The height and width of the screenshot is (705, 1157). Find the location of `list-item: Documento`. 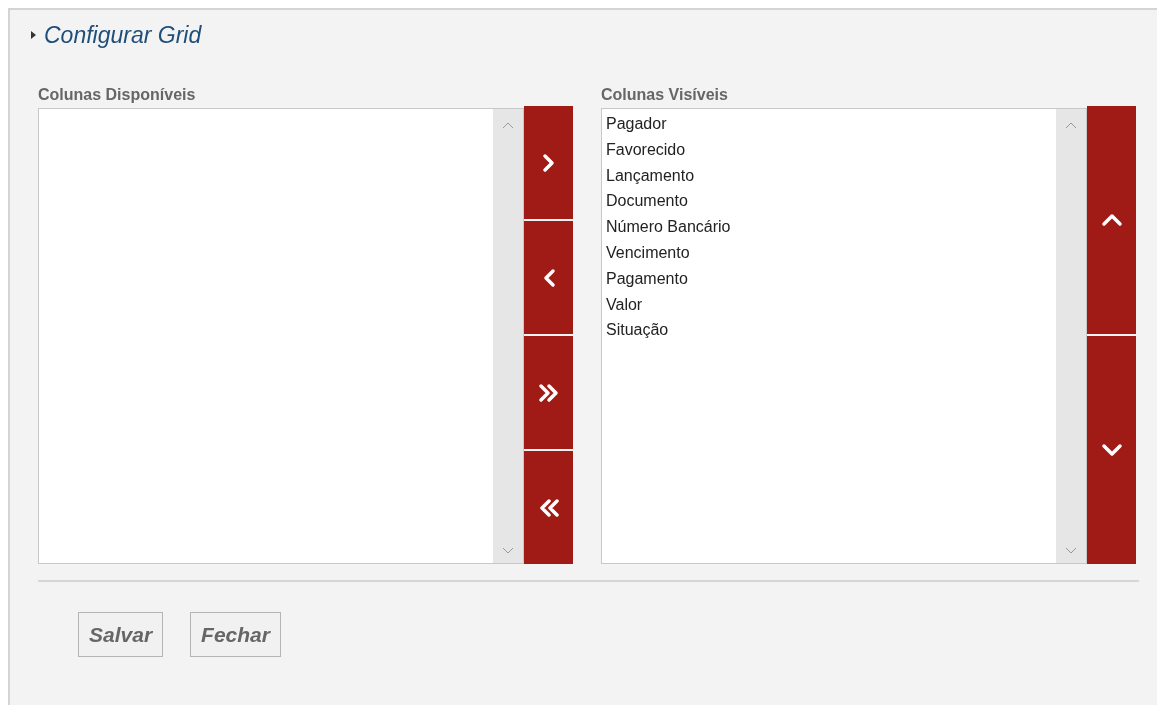

list-item: Documento is located at coordinates (829, 201).